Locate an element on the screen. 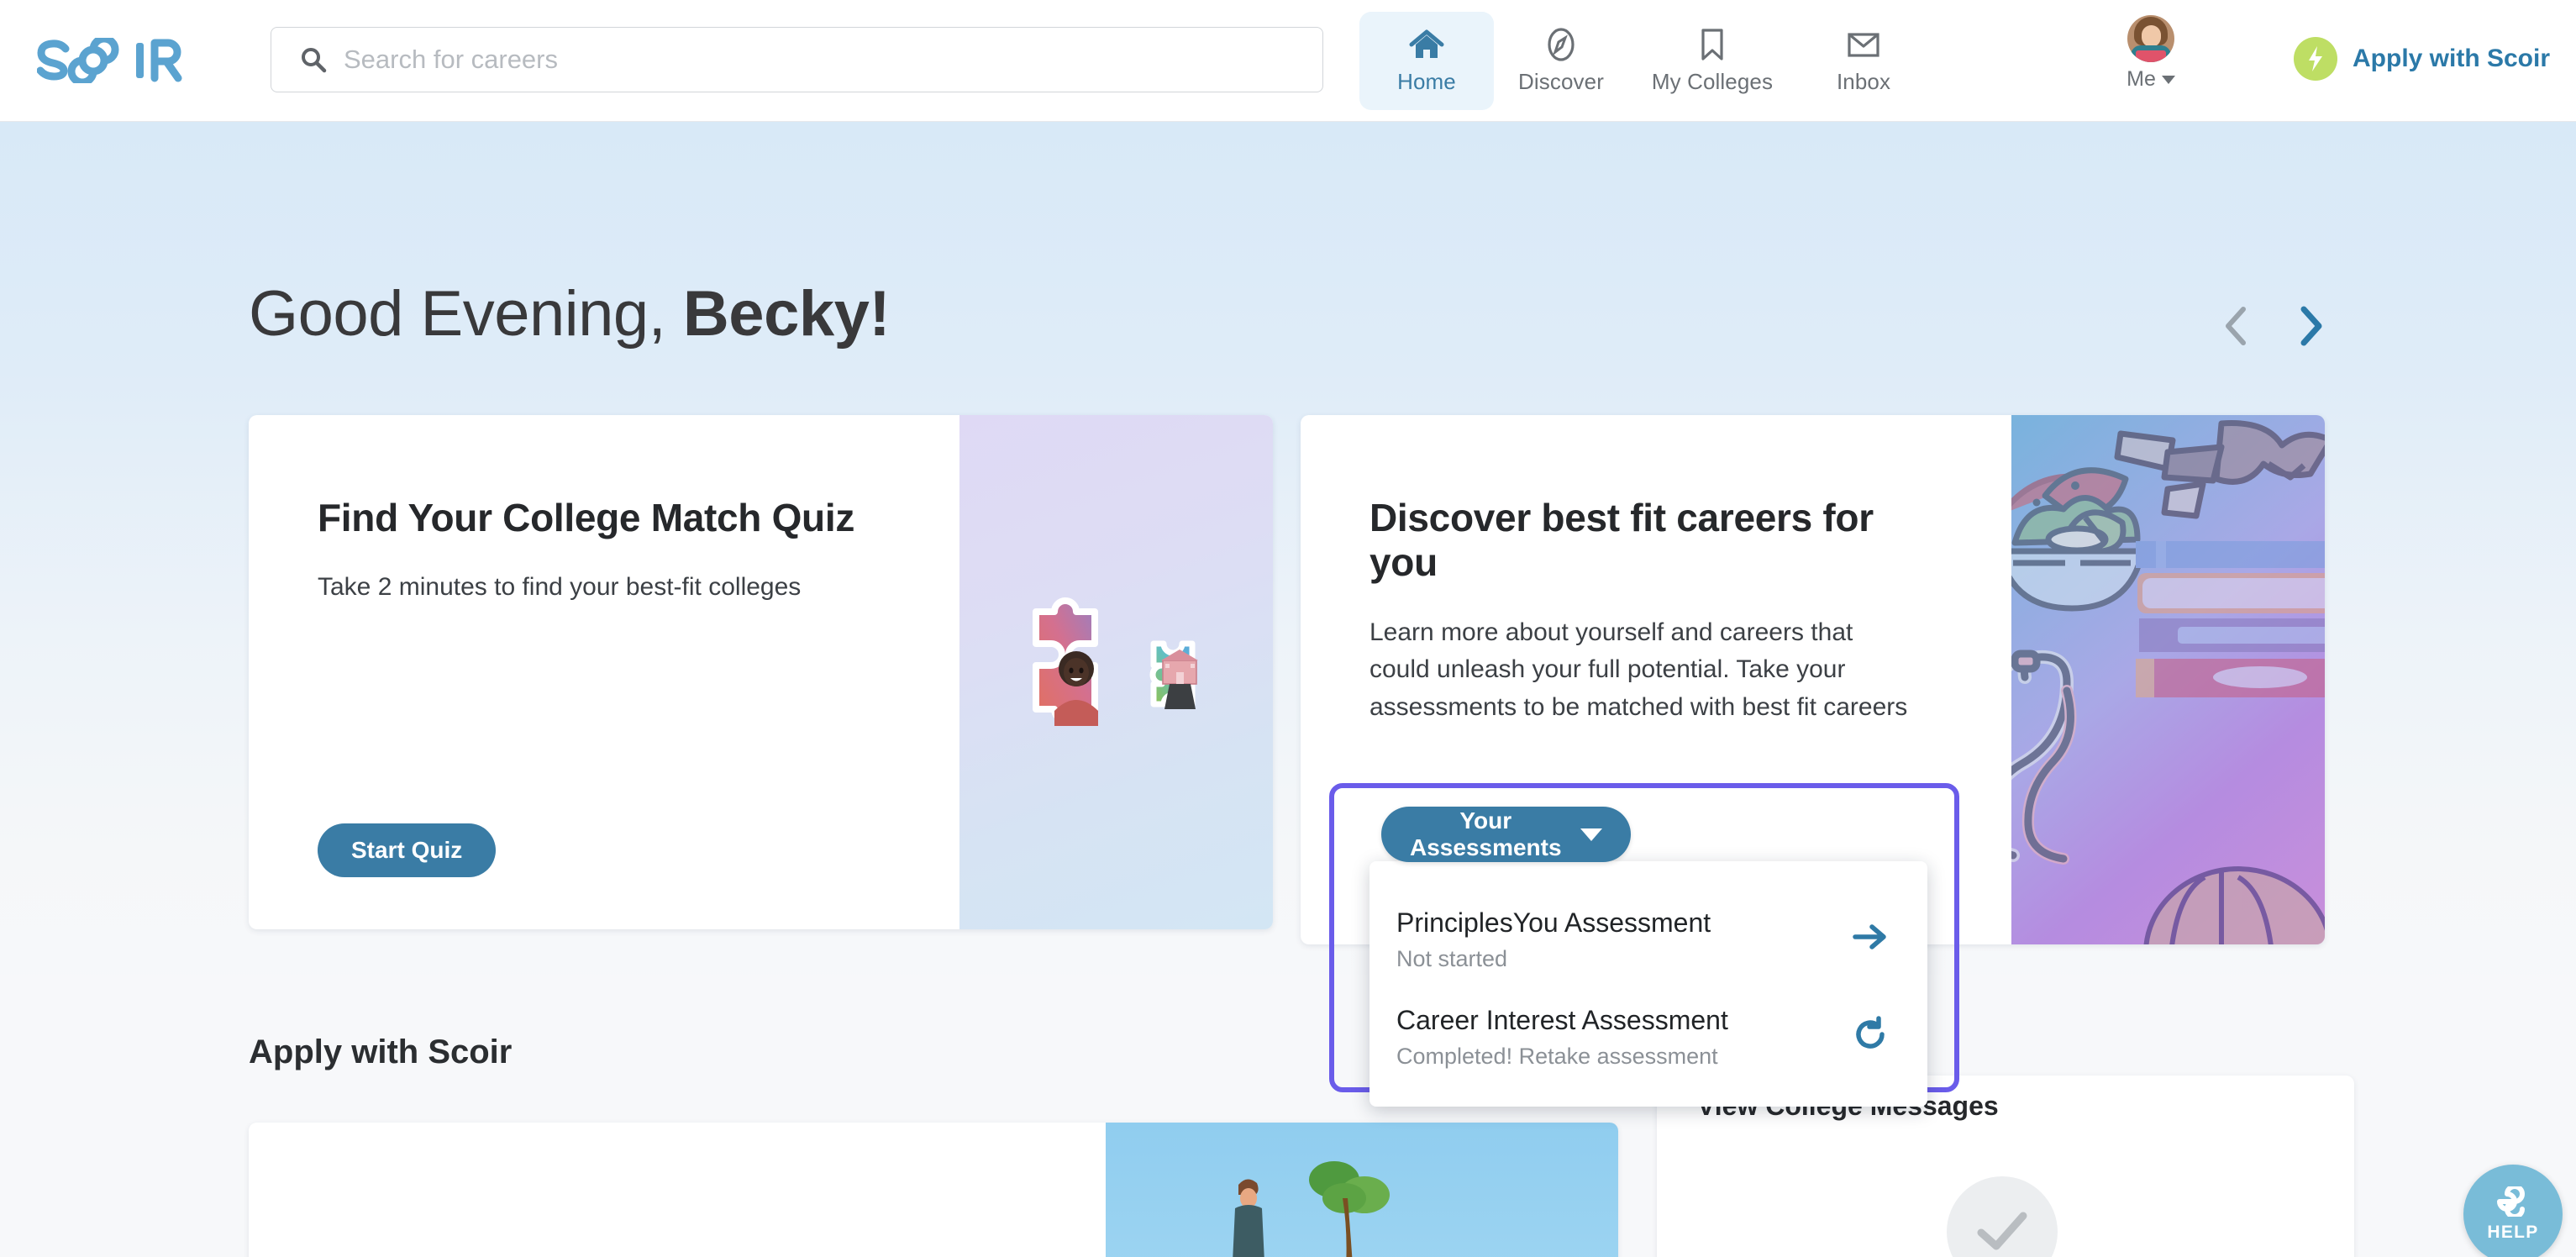 The width and height of the screenshot is (2576, 1257). me-menu: Me is located at coordinates (2151, 79).